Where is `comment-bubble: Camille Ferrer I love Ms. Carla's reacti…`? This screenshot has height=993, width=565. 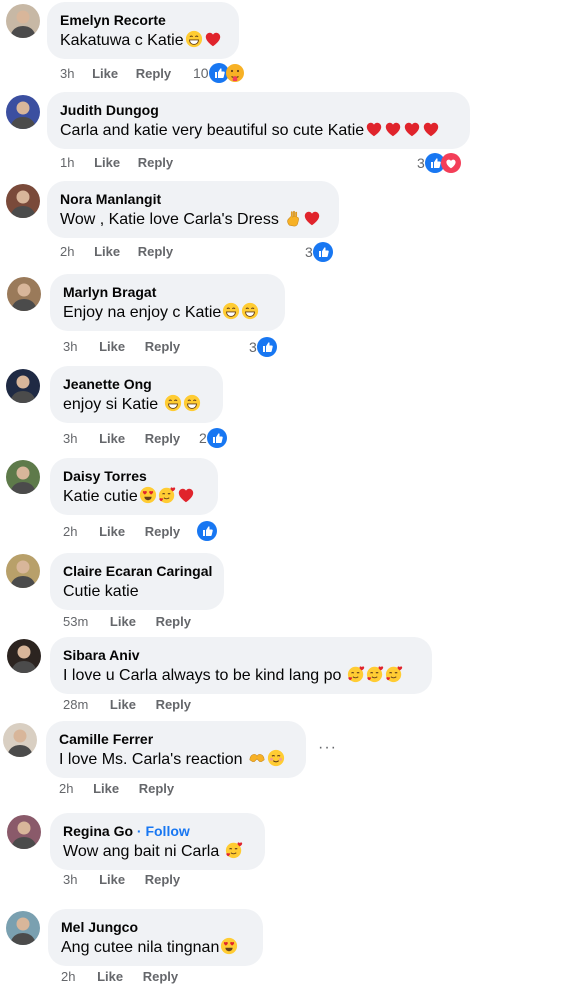
comment-bubble: Camille Ferrer I love Ms. Carla's reacti… is located at coordinates (176, 749).